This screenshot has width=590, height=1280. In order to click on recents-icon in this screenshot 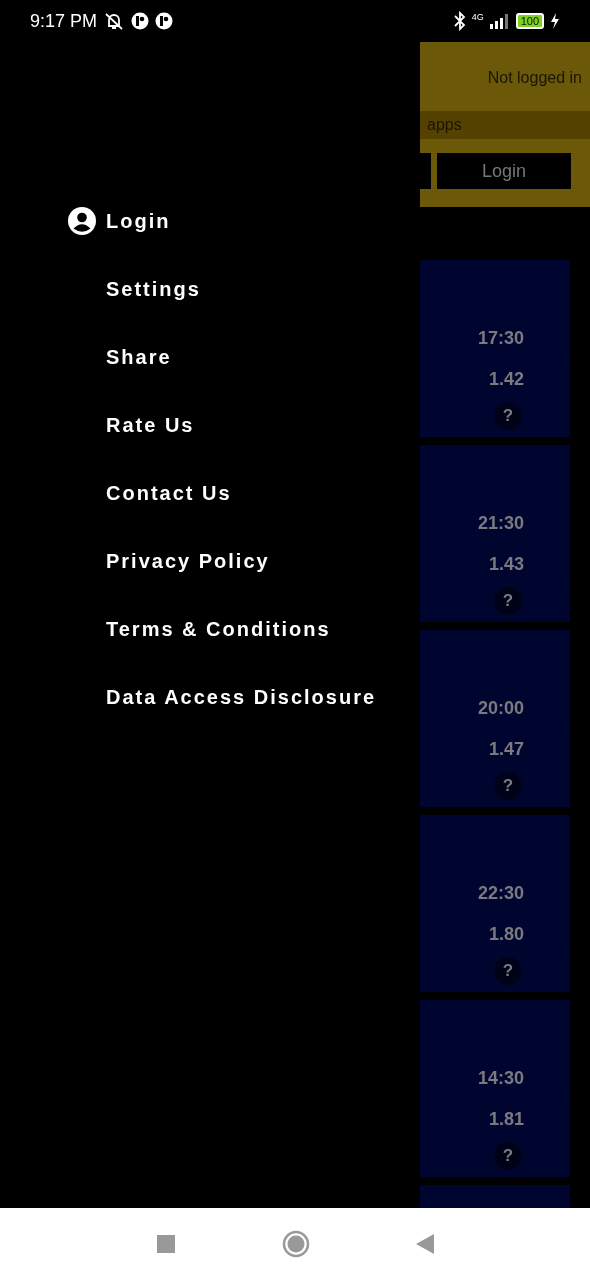, I will do `click(166, 1244)`.